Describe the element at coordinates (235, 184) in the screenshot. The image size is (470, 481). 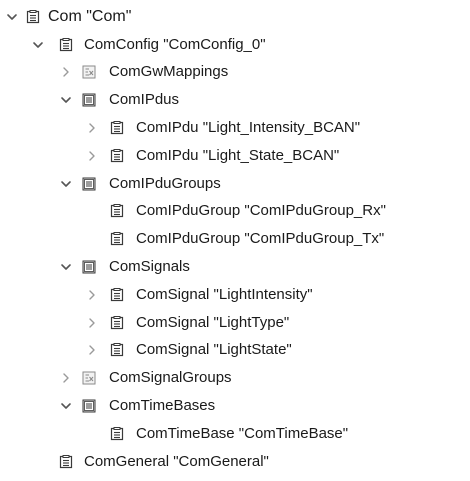
I see `tree-node-comipdugroups: ComIPduGroups` at that location.